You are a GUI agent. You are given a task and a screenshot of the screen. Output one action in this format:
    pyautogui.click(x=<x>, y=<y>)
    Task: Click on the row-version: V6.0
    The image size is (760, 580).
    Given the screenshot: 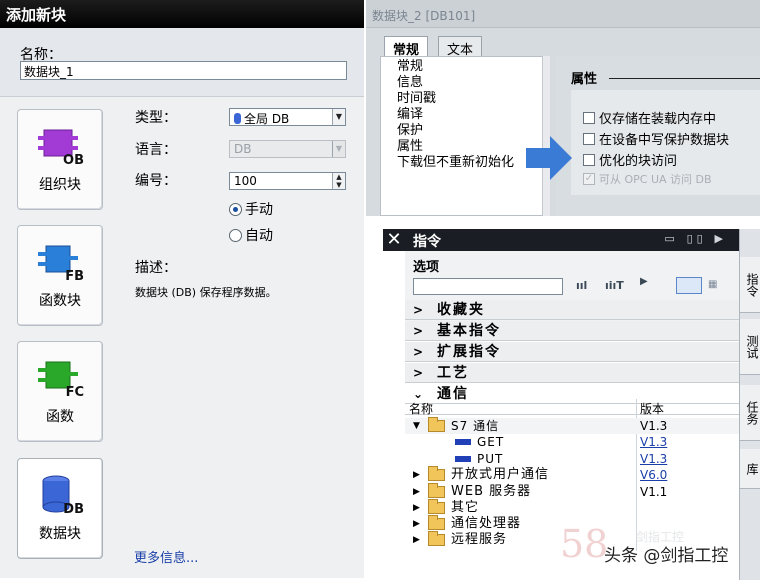 What is the action you would take?
    pyautogui.click(x=653, y=475)
    